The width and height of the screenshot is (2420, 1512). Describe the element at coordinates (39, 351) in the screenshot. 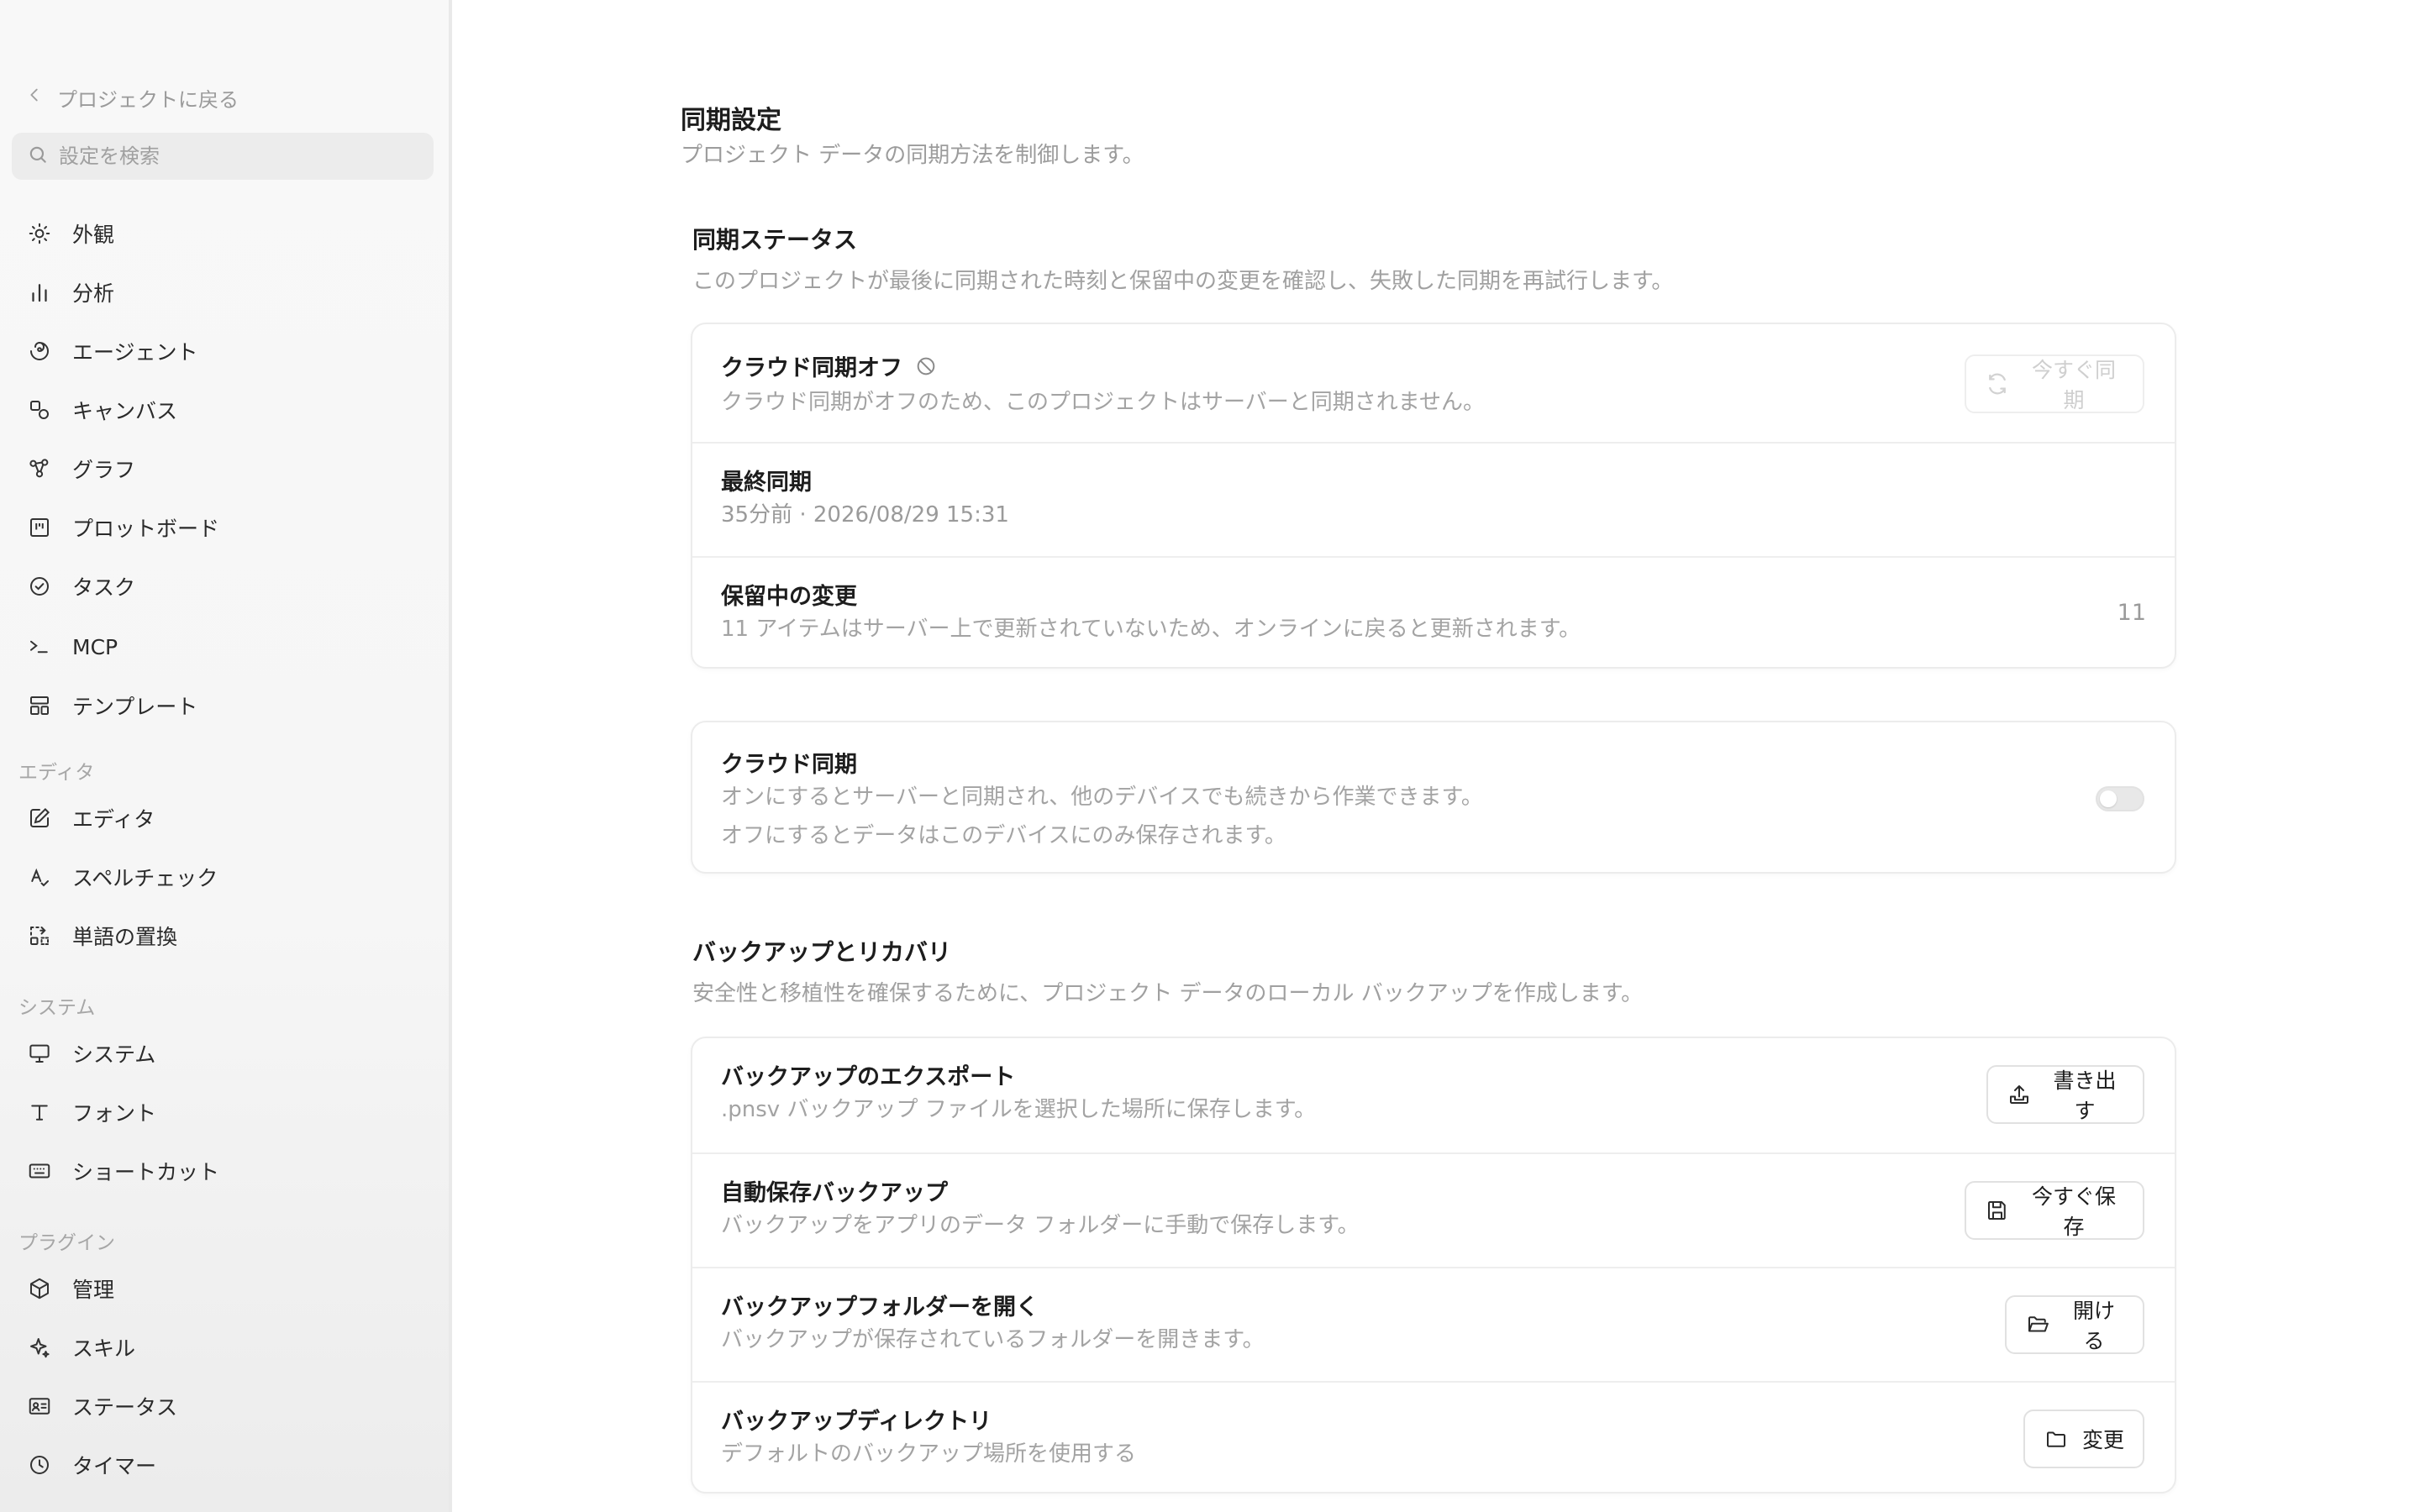

I see `spiral-icon` at that location.